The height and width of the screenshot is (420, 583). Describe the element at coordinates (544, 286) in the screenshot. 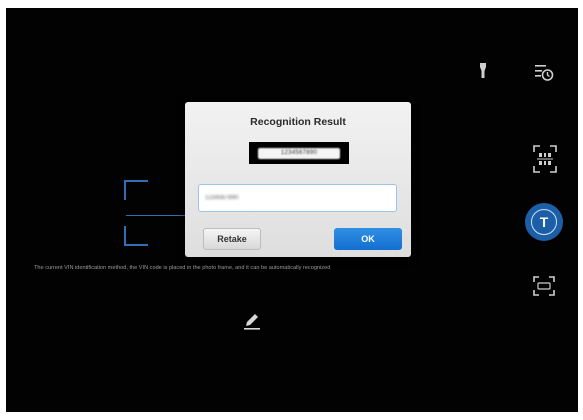

I see `scan-plate-icon` at that location.